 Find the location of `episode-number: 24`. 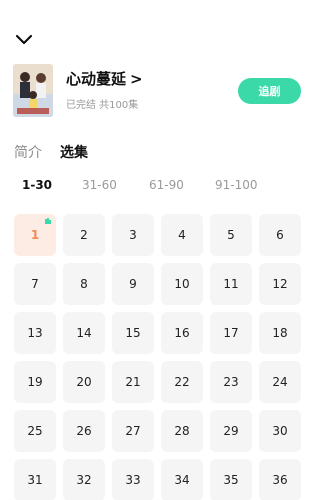

episode-number: 24 is located at coordinates (280, 382).